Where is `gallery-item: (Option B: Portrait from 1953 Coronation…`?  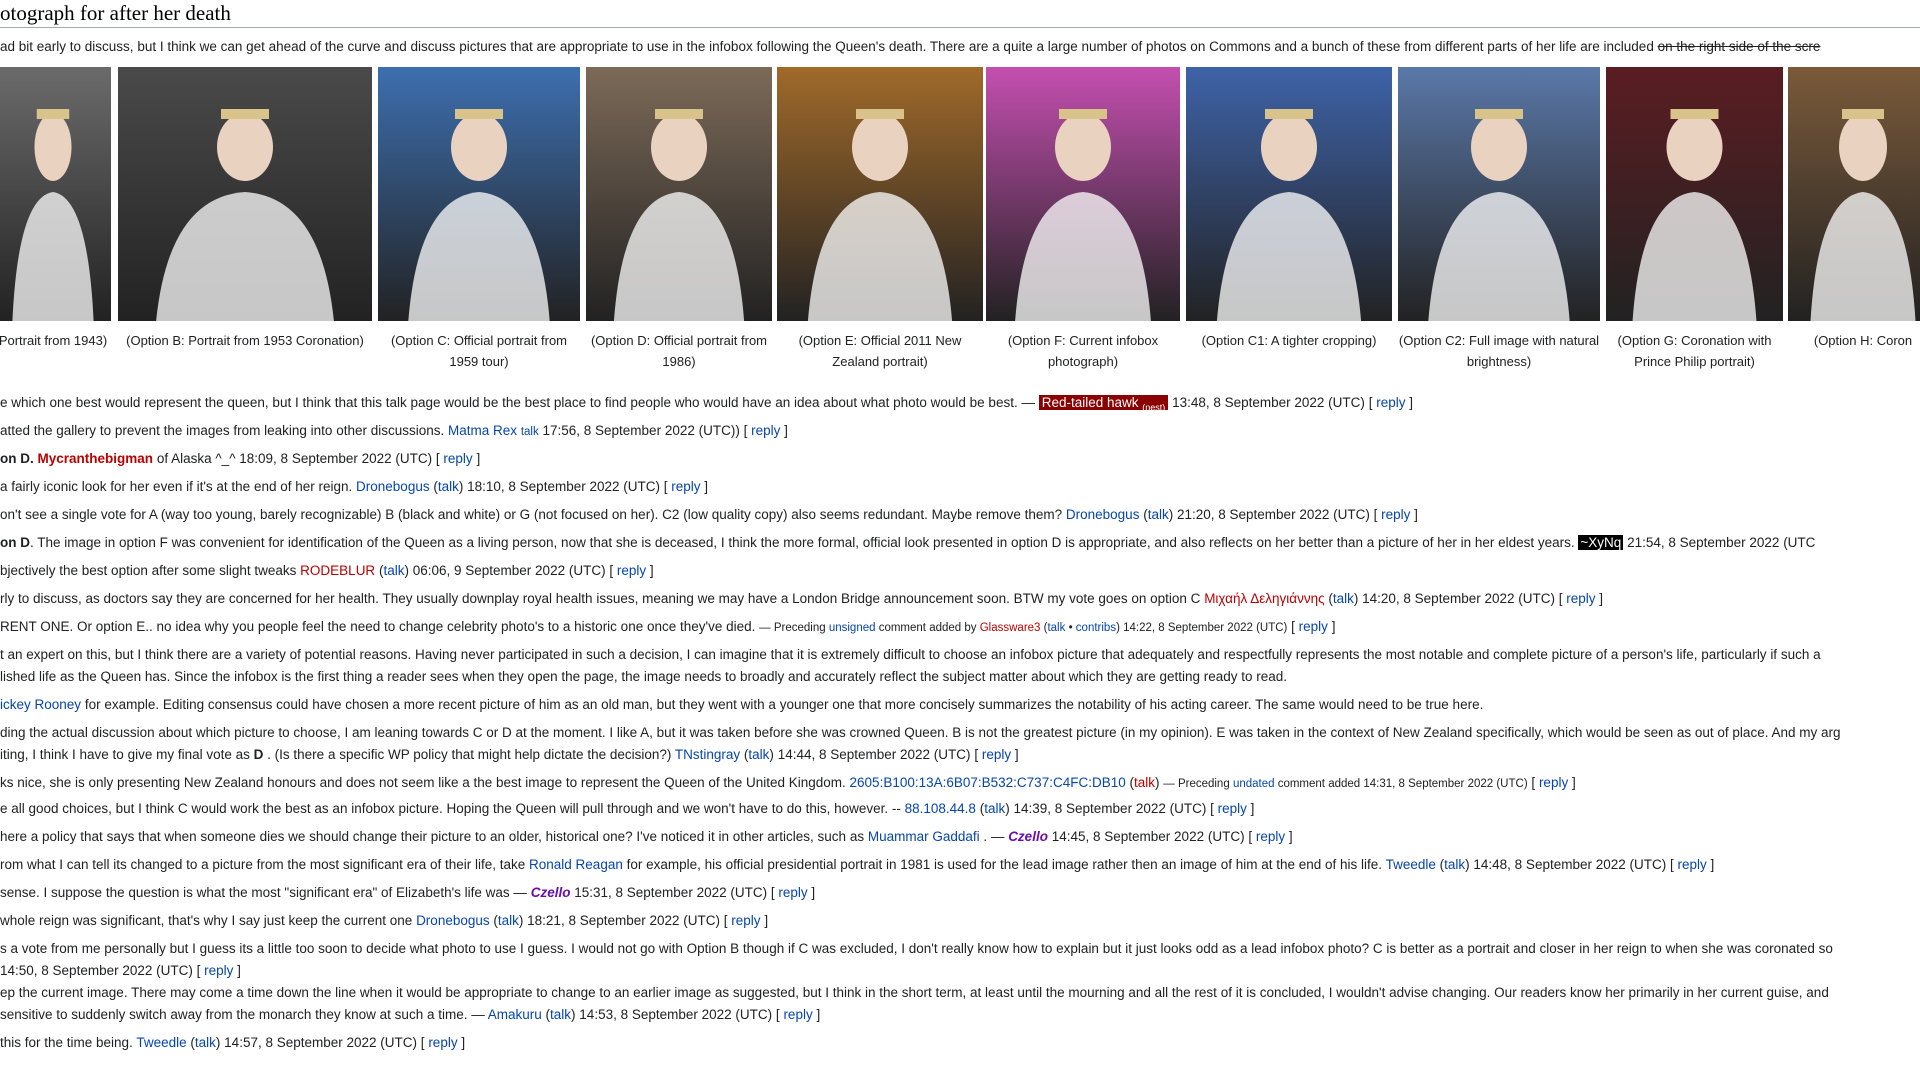 gallery-item: (Option B: Portrait from 1953 Coronation… is located at coordinates (245, 209).